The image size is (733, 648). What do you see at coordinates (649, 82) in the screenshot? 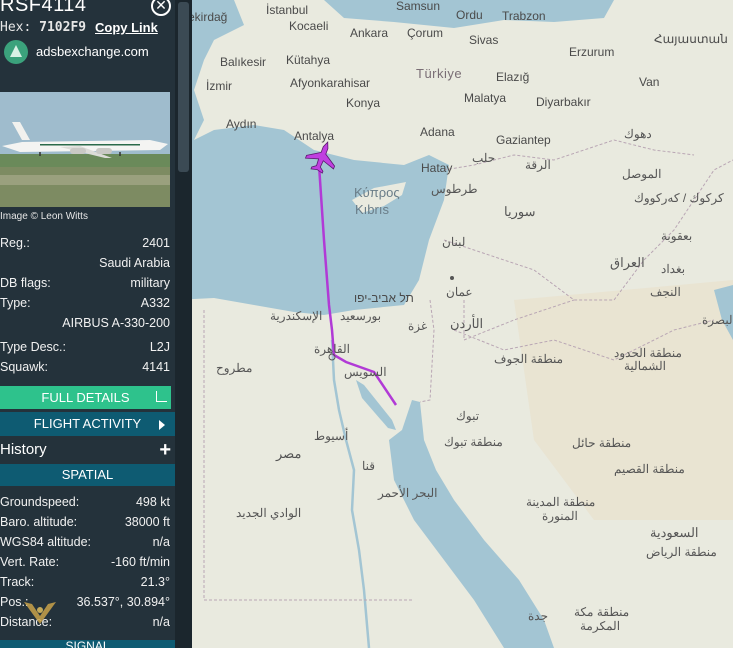
I see `map-label-van: Van` at bounding box center [649, 82].